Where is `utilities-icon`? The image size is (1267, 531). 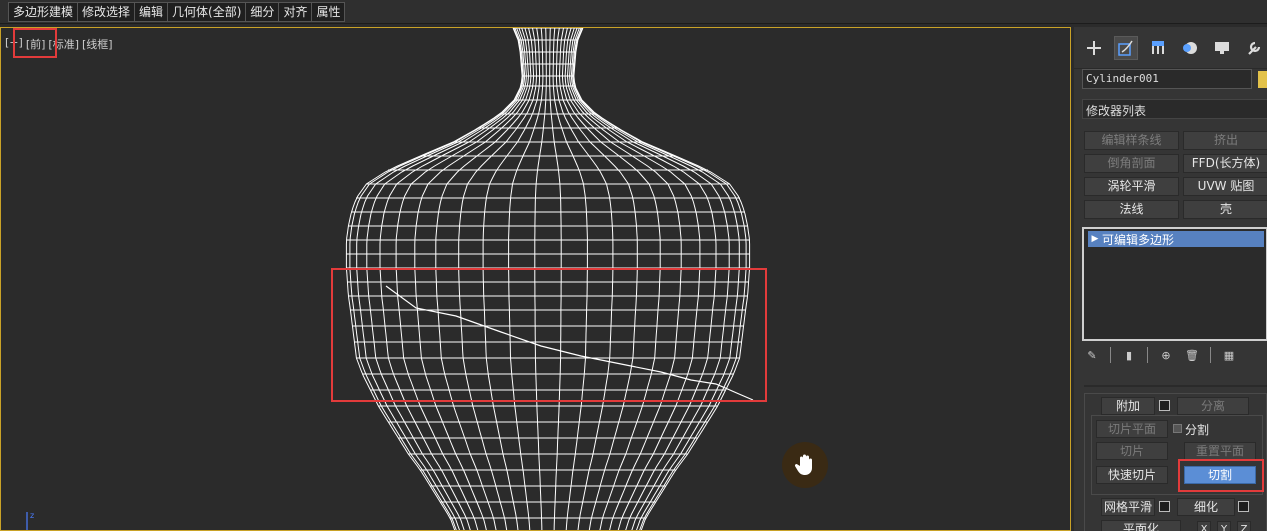 utilities-icon is located at coordinates (1254, 48).